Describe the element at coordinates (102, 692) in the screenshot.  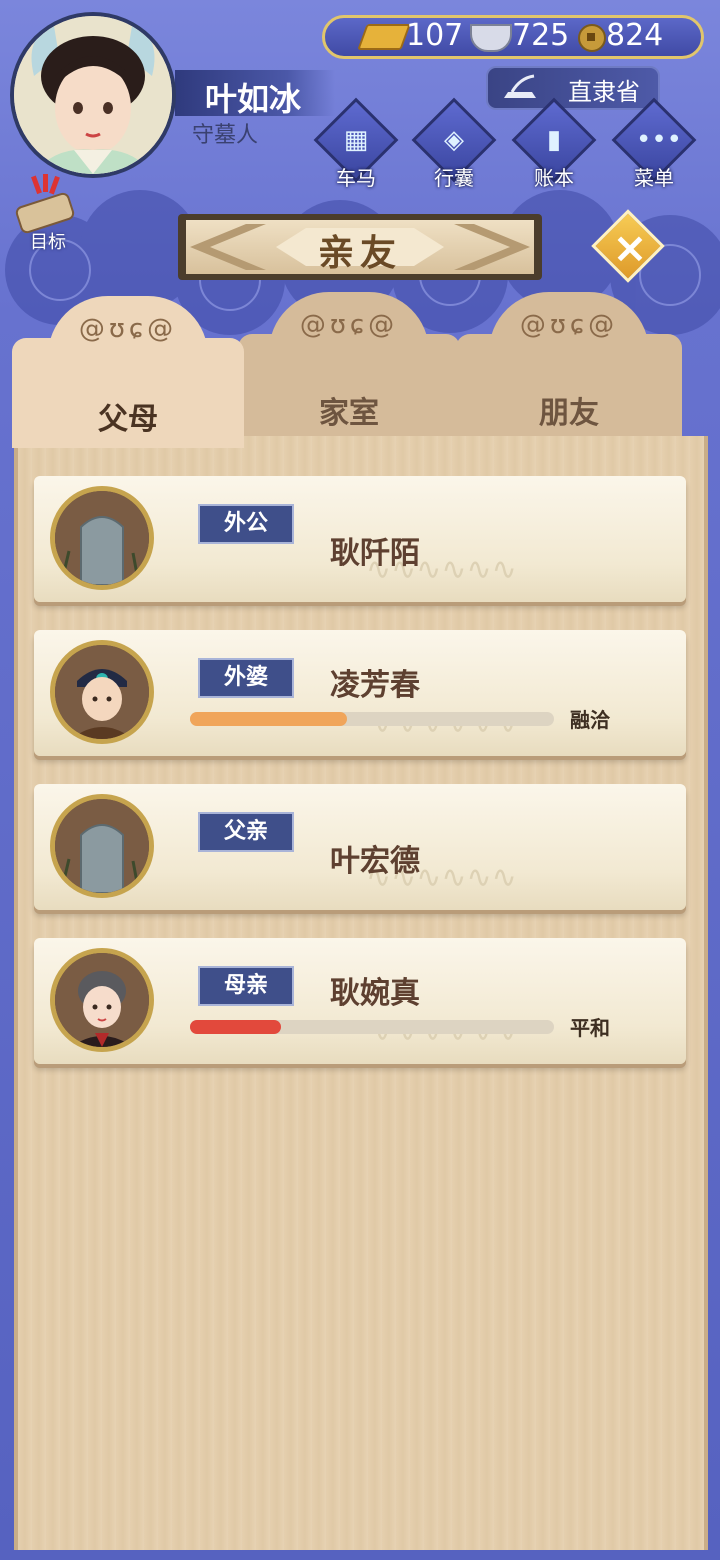
I see `elder-woman-portrait` at that location.